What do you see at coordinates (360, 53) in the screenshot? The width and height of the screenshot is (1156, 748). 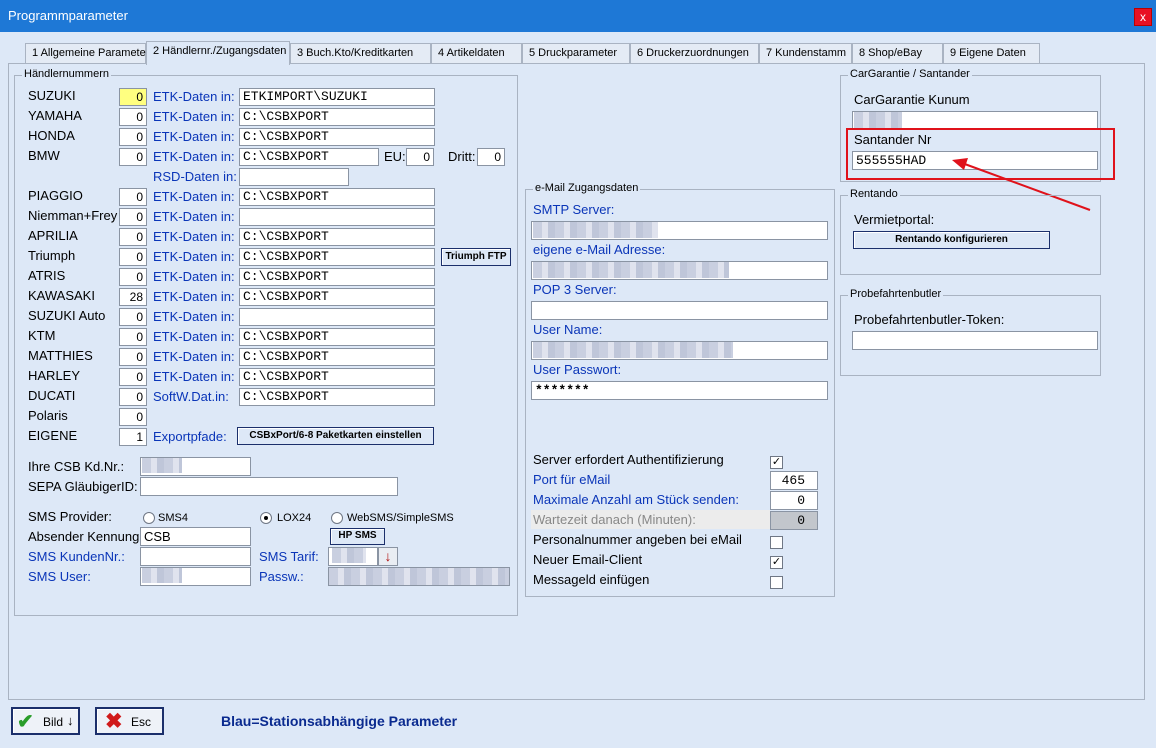 I see `tab-buch-kto: 3 Buch.Kto/Kreditkarten` at bounding box center [360, 53].